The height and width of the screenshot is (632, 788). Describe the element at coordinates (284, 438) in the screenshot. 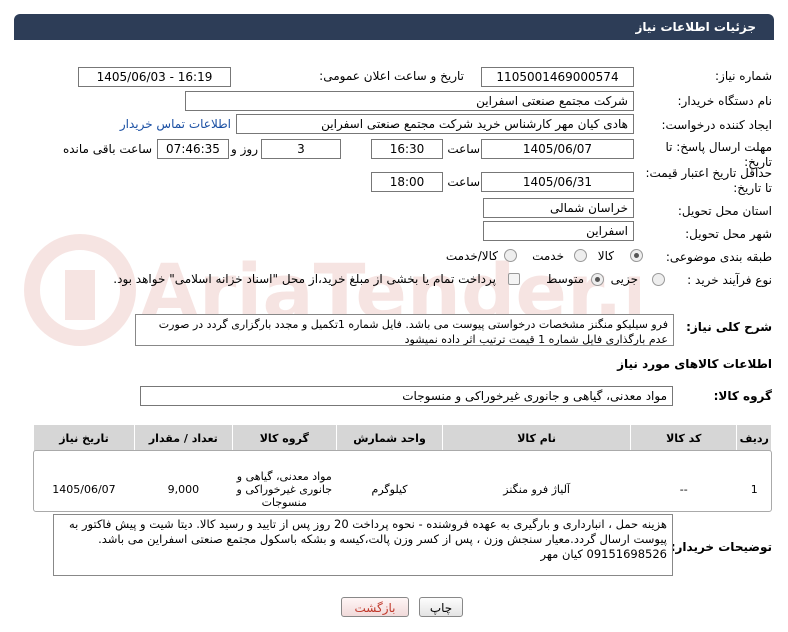

I see `col-group-header: گروه کالا` at that location.